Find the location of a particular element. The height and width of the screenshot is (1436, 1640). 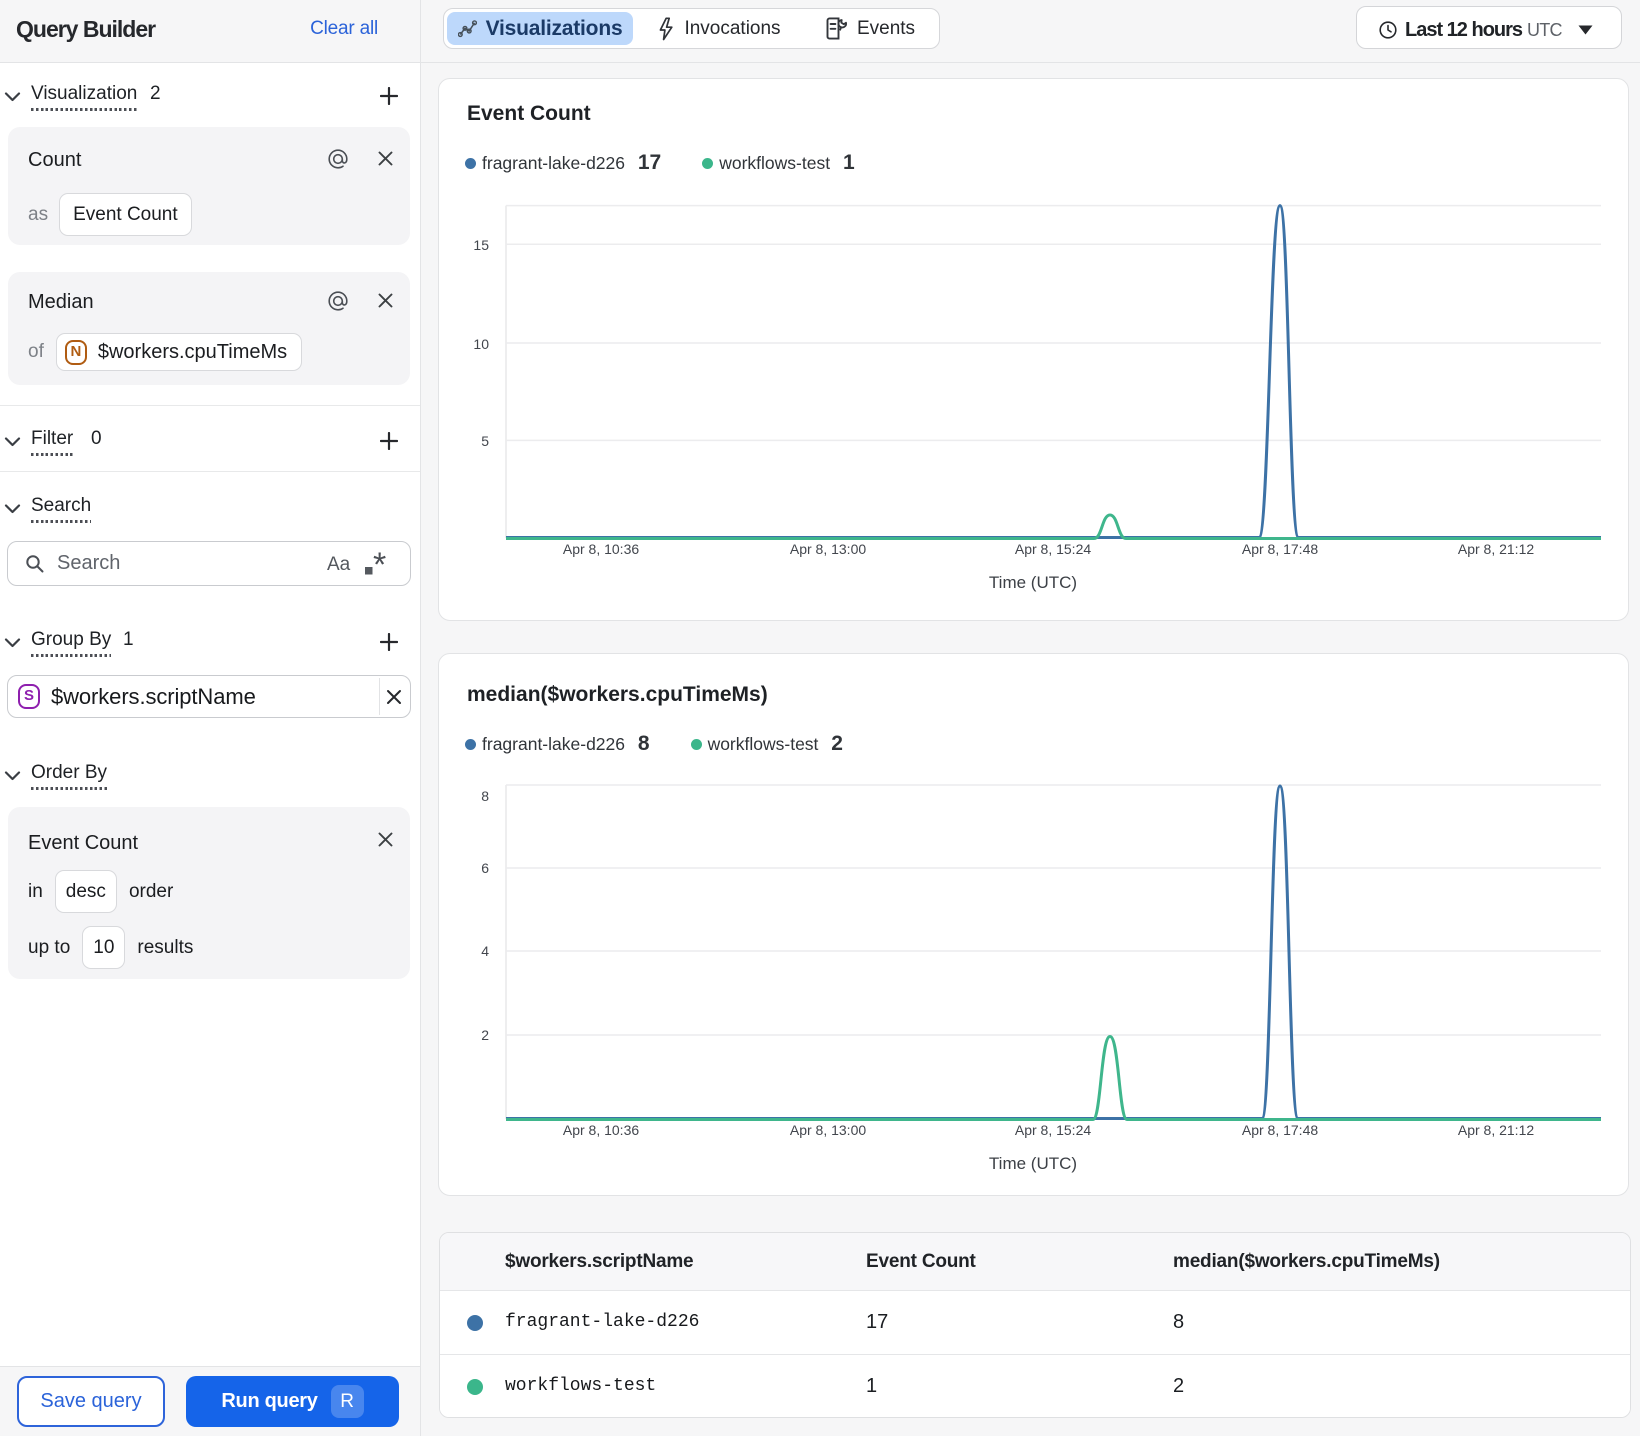

svg-text: 8 is located at coordinates (485, 796).